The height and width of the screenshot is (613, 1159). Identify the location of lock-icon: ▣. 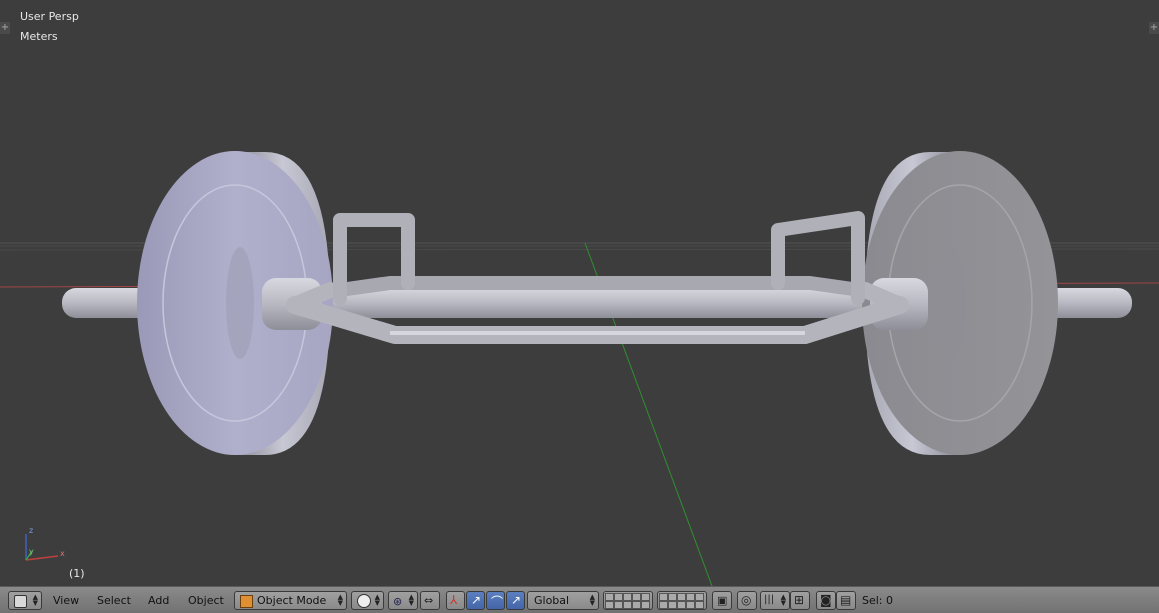
(722, 600).